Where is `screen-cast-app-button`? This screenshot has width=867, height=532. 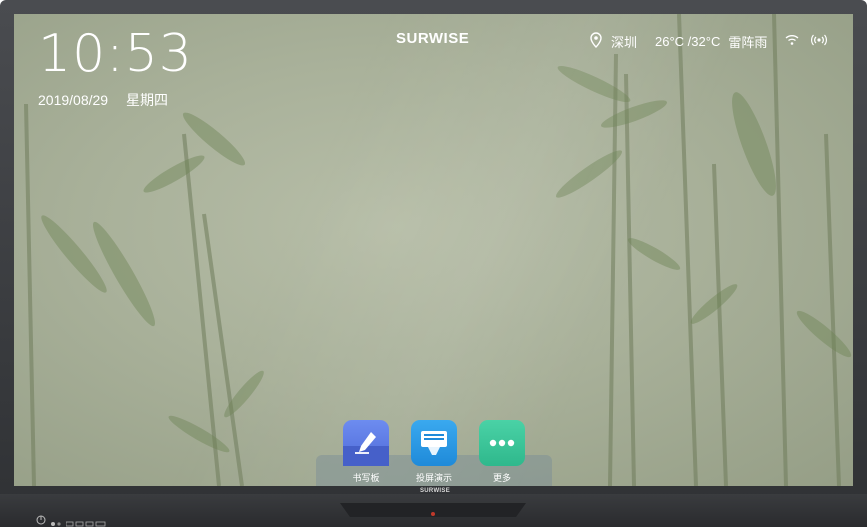 screen-cast-app-button is located at coordinates (434, 443).